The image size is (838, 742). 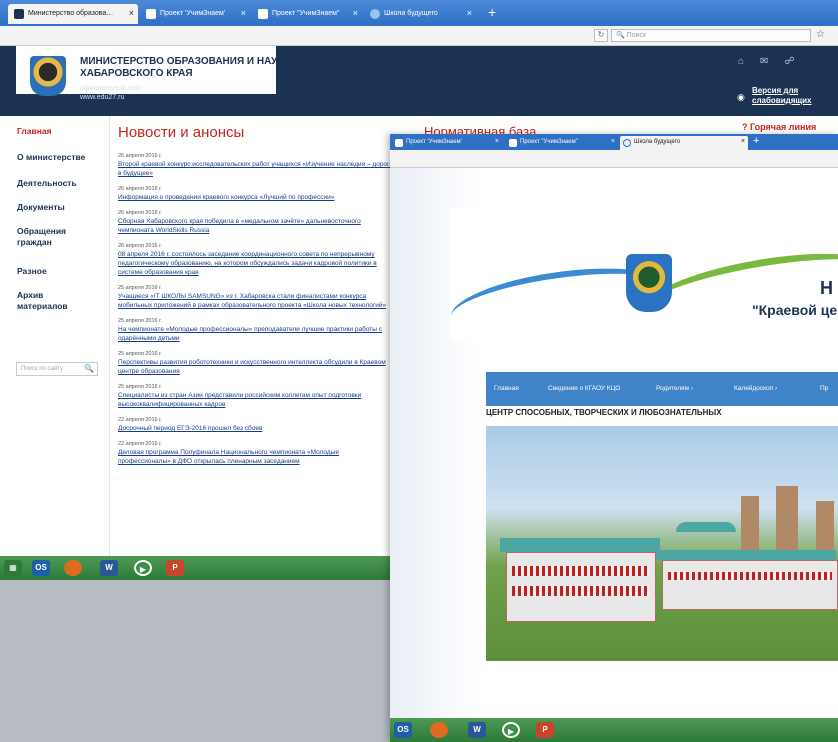 I want to click on bookmark-star-icon: ☆, so click(x=820, y=34).